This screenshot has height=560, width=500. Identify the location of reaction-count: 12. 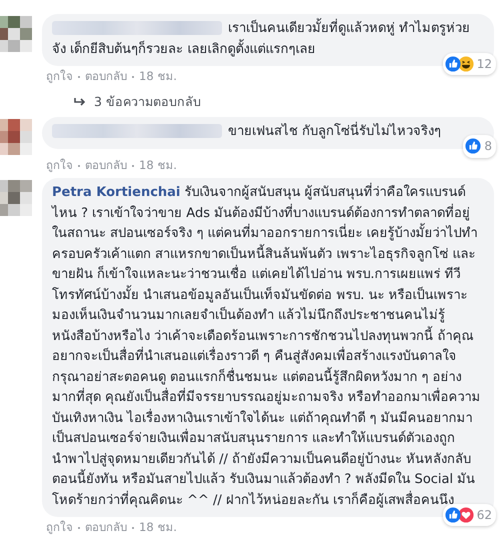
(469, 63).